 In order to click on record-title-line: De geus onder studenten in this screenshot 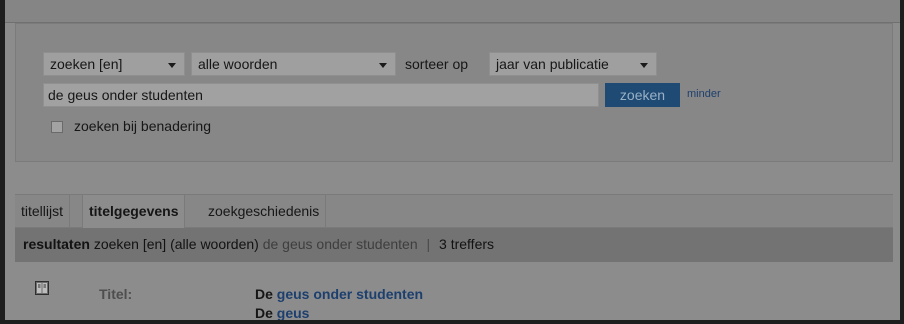, I will do `click(339, 294)`.